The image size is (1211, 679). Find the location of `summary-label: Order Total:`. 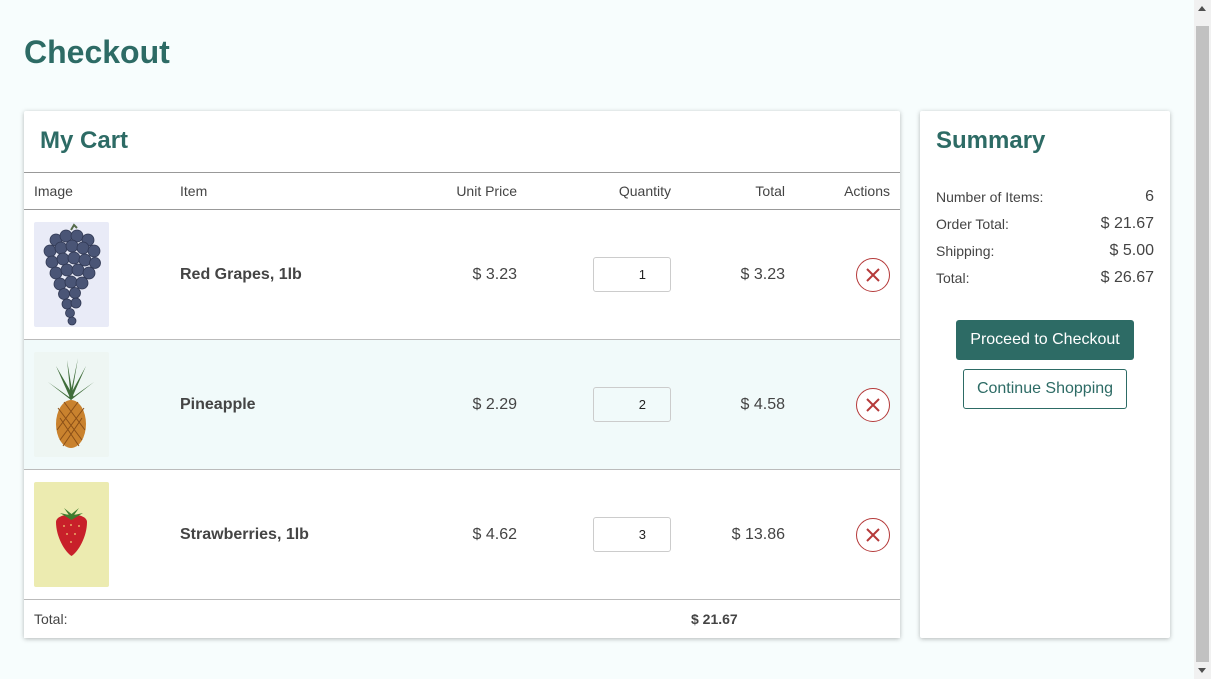

summary-label: Order Total: is located at coordinates (972, 224).